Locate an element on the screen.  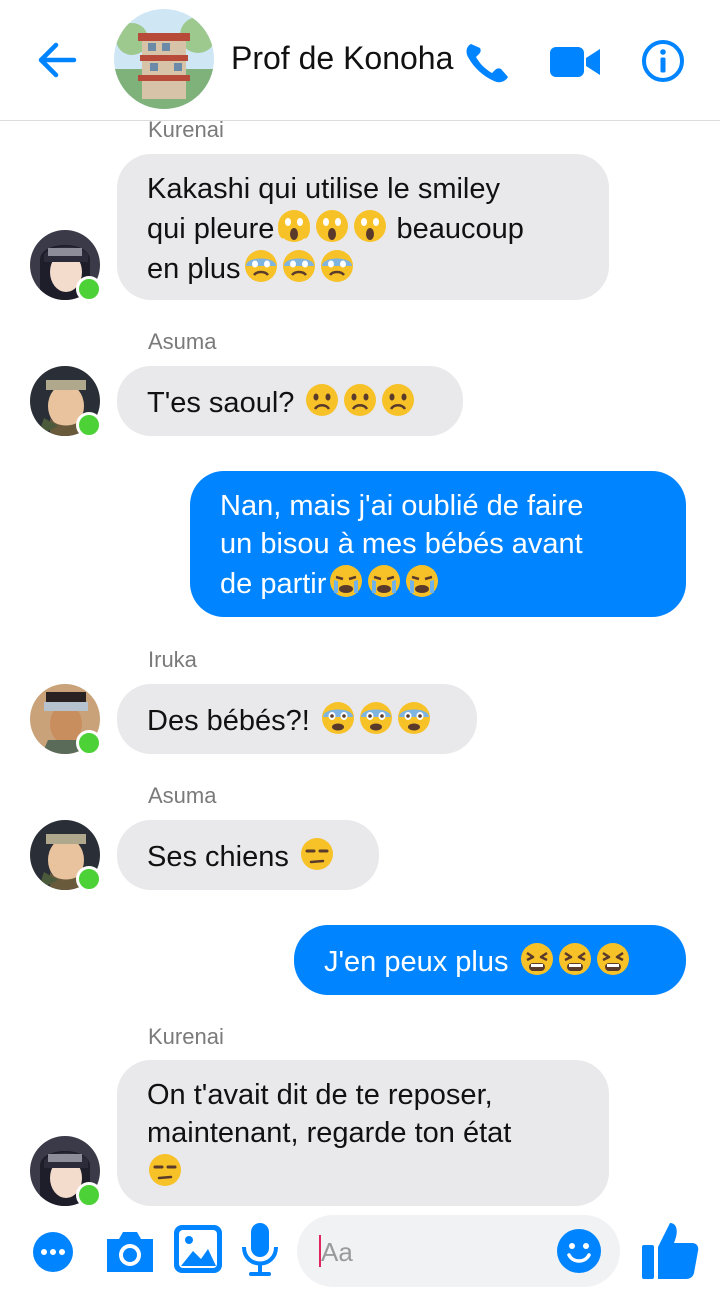
more-icon is located at coordinates (53, 1254).